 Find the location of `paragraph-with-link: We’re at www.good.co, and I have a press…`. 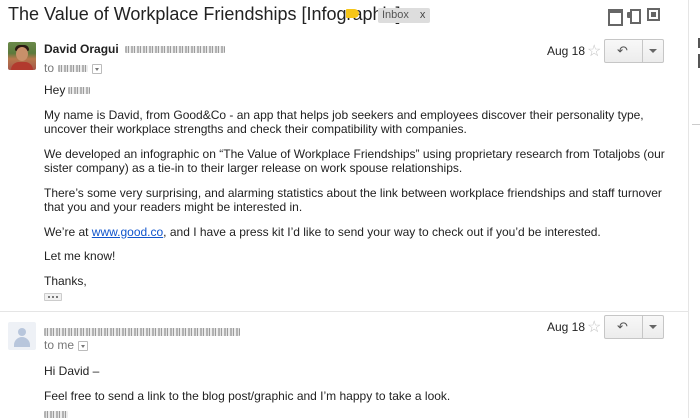

paragraph-with-link: We’re at www.good.co, and I have a press… is located at coordinates (322, 231).